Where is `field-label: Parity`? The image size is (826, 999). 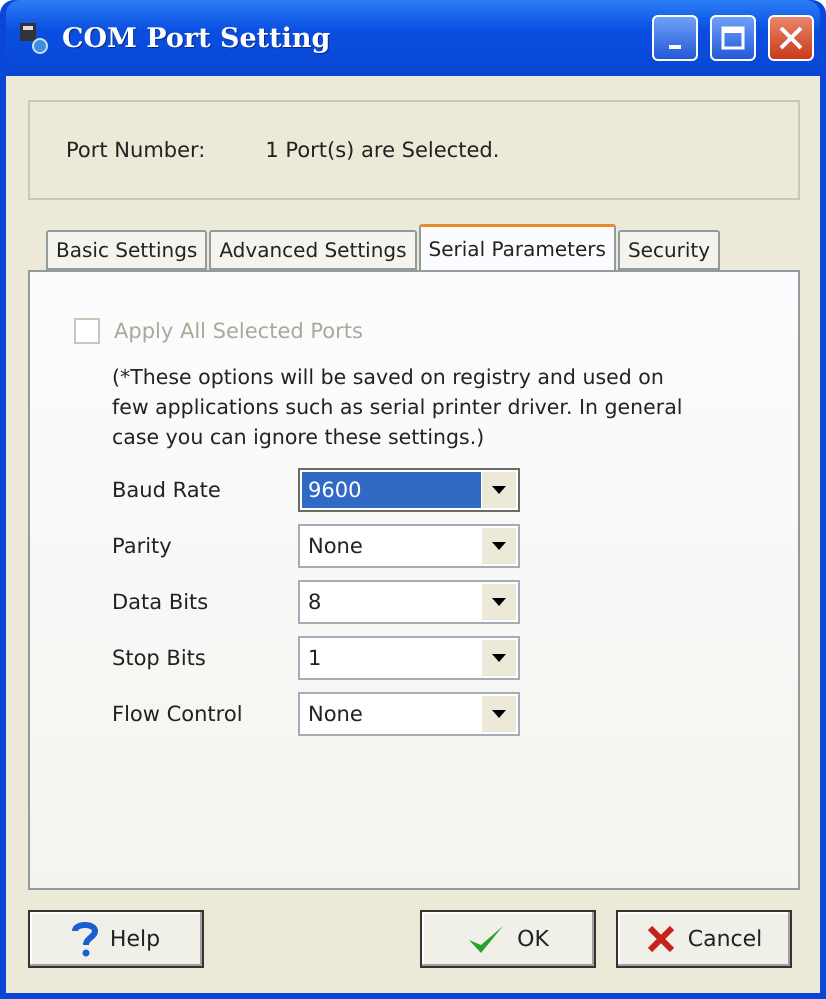
field-label: Parity is located at coordinates (142, 546).